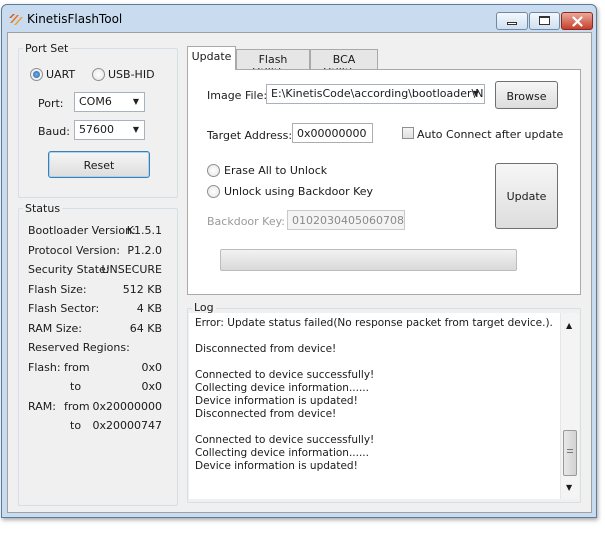 This screenshot has height=544, width=605. What do you see at coordinates (54, 131) in the screenshot?
I see `baud-label: Baud:` at bounding box center [54, 131].